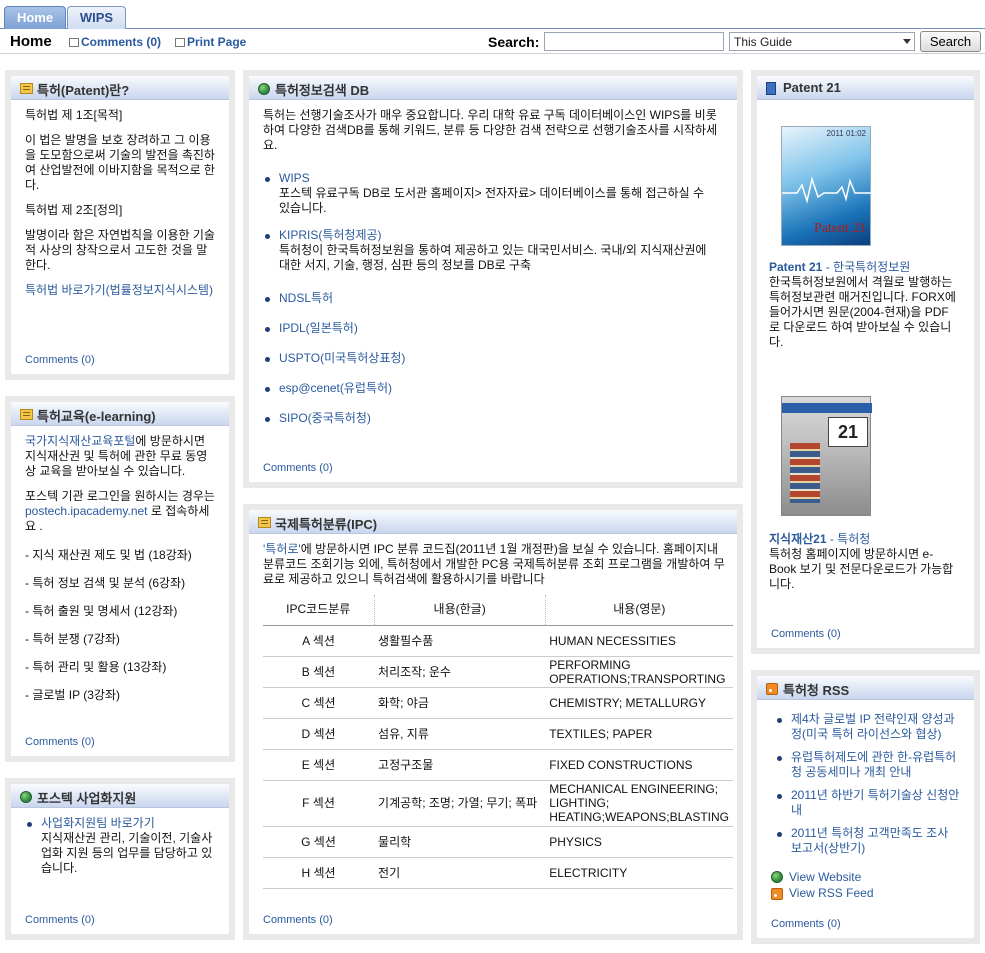 The height and width of the screenshot is (953, 985). What do you see at coordinates (210, 42) in the screenshot?
I see `print-page-link: Print Page` at bounding box center [210, 42].